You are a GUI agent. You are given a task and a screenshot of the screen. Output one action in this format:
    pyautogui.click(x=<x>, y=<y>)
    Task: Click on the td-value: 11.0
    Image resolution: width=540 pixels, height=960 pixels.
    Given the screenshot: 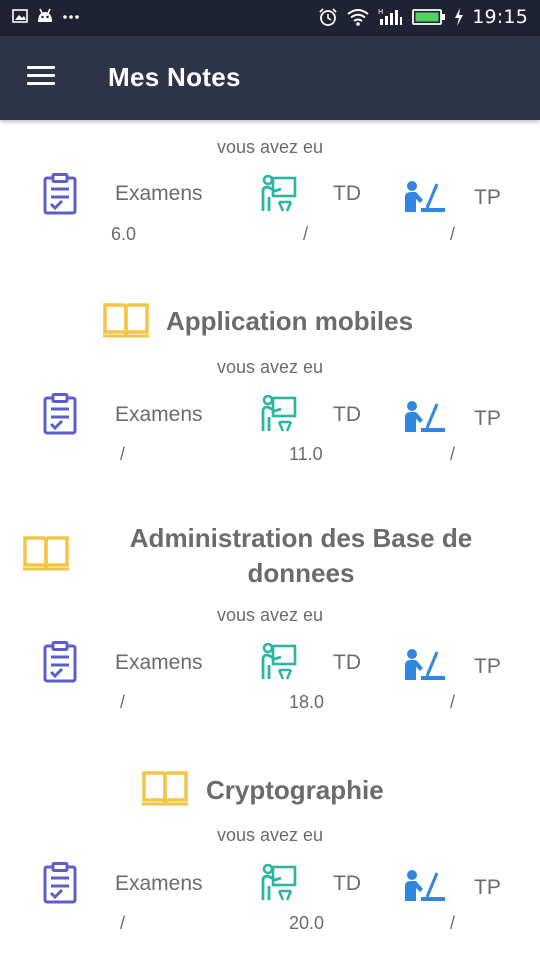 What is the action you would take?
    pyautogui.click(x=306, y=454)
    